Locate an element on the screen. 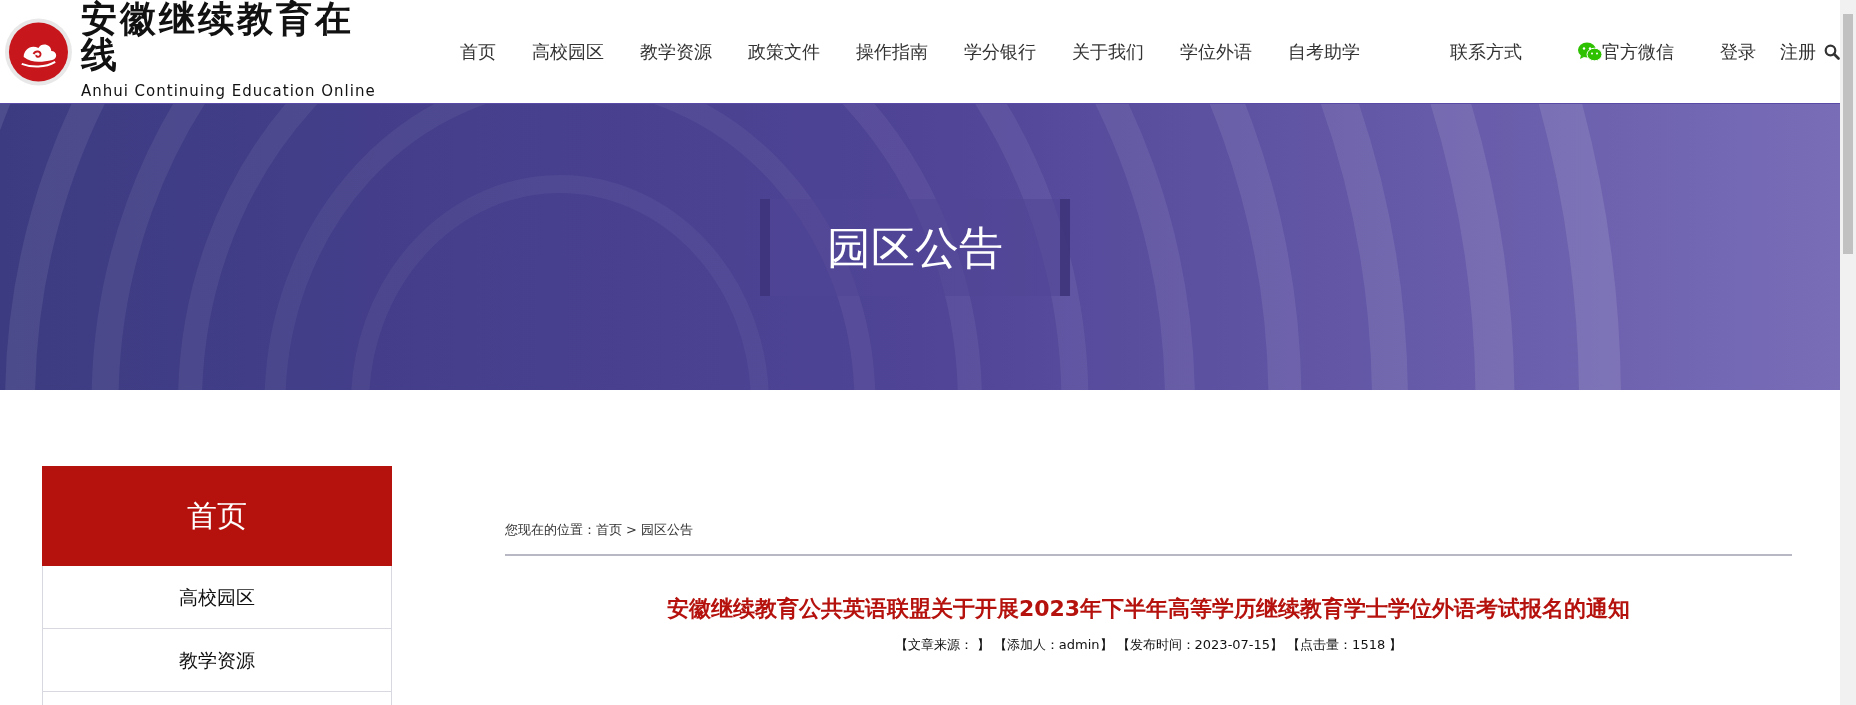  site-subtitle: Anhui Continuing Education Online is located at coordinates (228, 92).